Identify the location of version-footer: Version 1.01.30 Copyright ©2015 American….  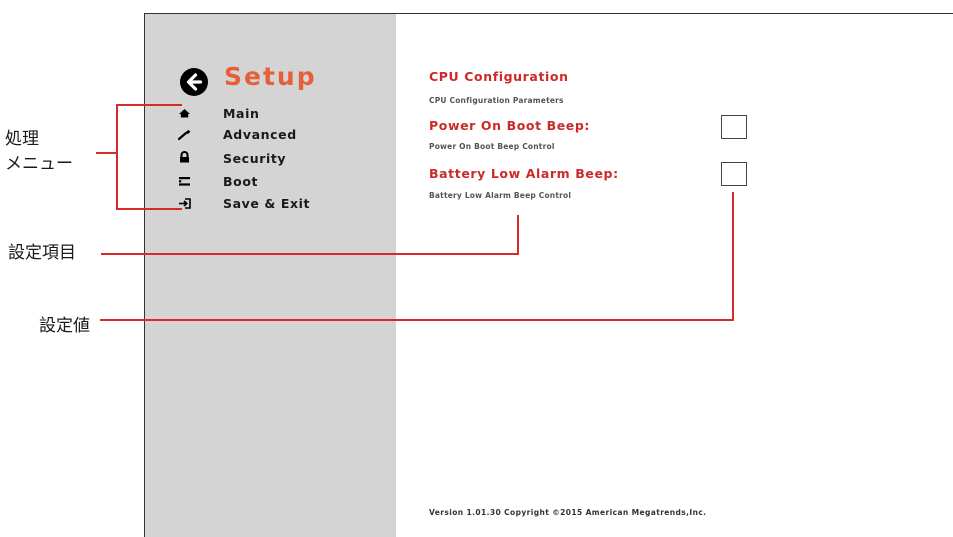
(568, 512).